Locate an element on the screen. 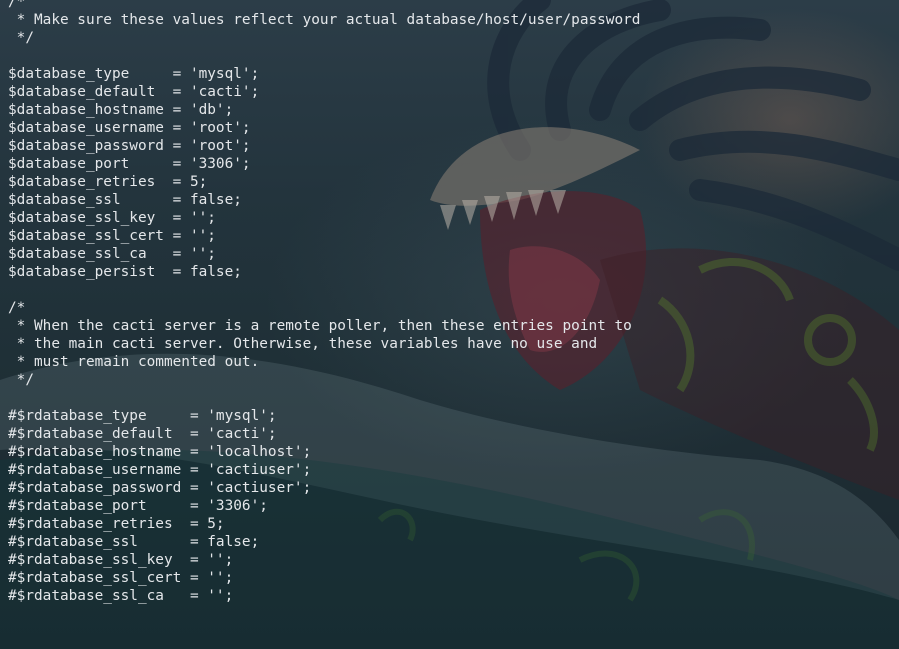  code-line: #$rdatabase_ssl_cert = ''; is located at coordinates (121, 578).